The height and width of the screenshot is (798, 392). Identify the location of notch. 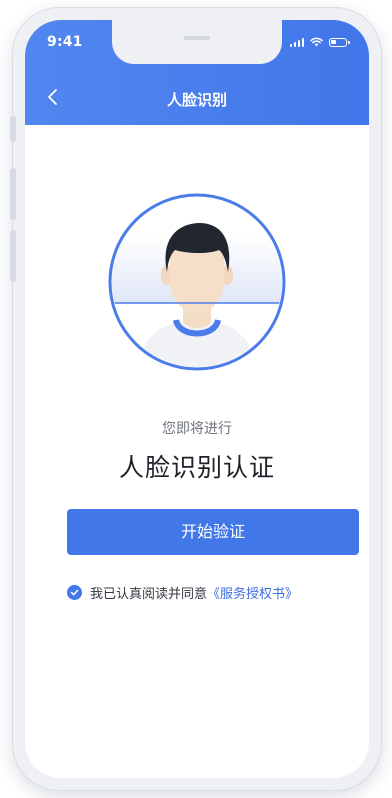
(197, 42).